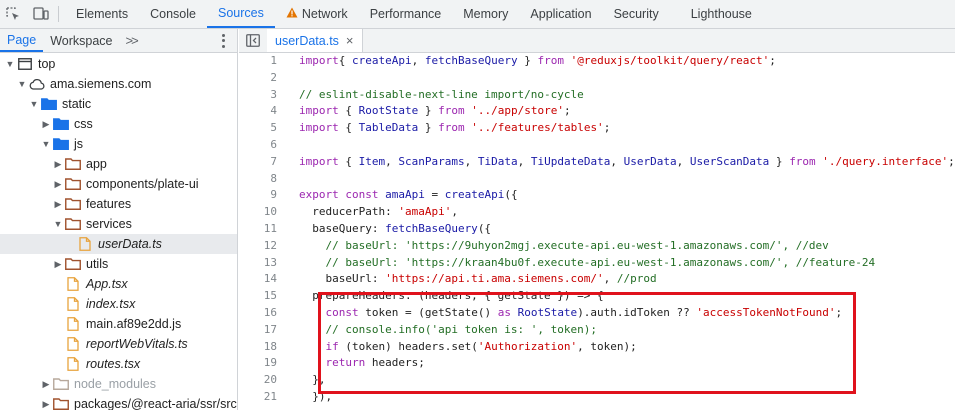 The width and height of the screenshot is (955, 410). What do you see at coordinates (118, 164) in the screenshot?
I see `tree-folder-item: ▶ app` at bounding box center [118, 164].